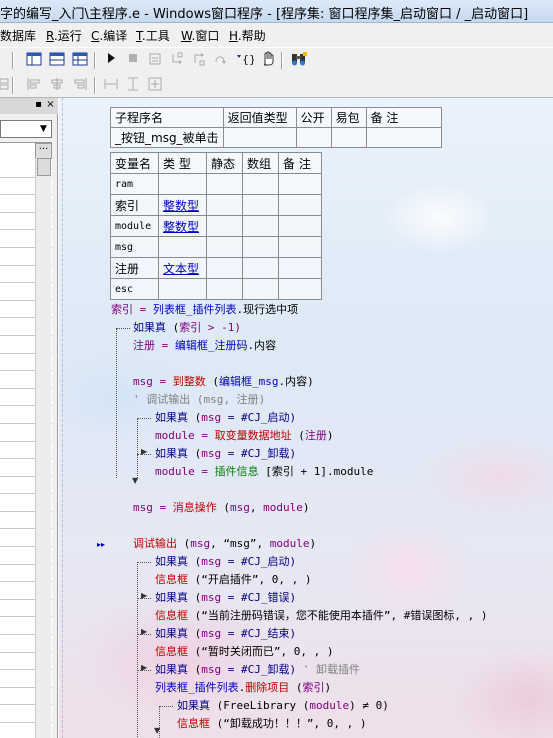  What do you see at coordinates (271, 724) in the screenshot?
I see `code-line: 信息框 (“卸载成功！！！”, 0, , )` at bounding box center [271, 724].